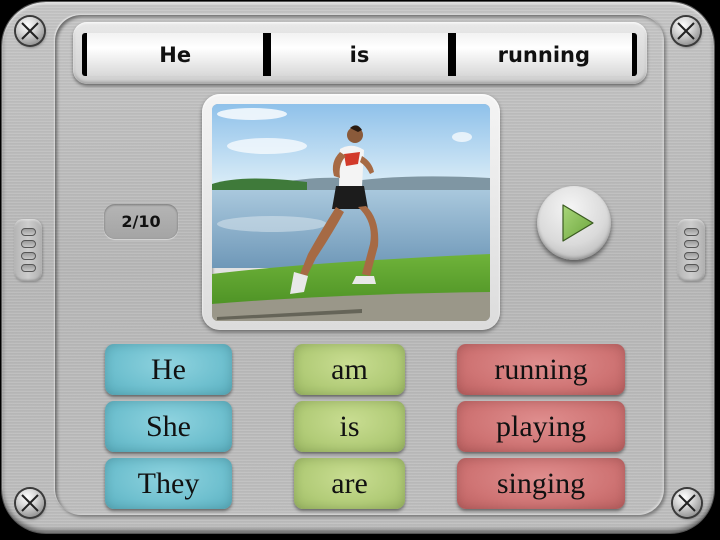 This screenshot has height=540, width=720. What do you see at coordinates (168, 426) in the screenshot?
I see `word-button-subject: She` at bounding box center [168, 426].